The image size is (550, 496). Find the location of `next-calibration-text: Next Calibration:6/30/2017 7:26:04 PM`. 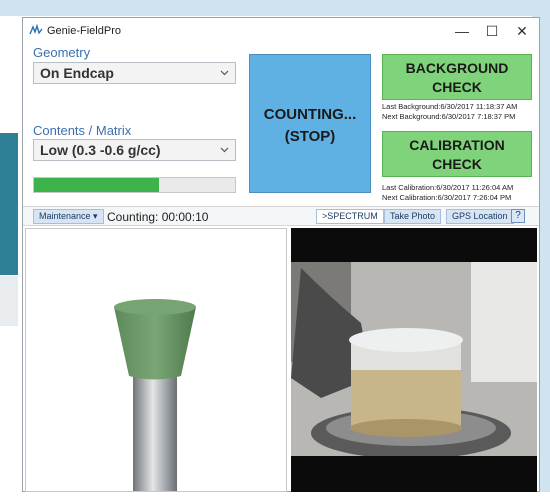

next-calibration-text: Next Calibration:6/30/2017 7:26:04 PM is located at coordinates (447, 197).